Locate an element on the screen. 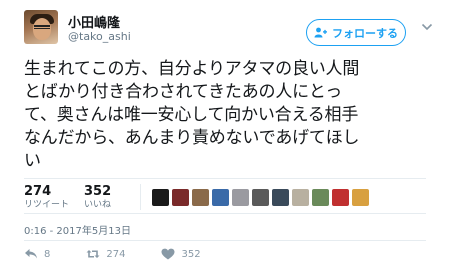 The image size is (450, 273). reply-icon is located at coordinates (31, 254).